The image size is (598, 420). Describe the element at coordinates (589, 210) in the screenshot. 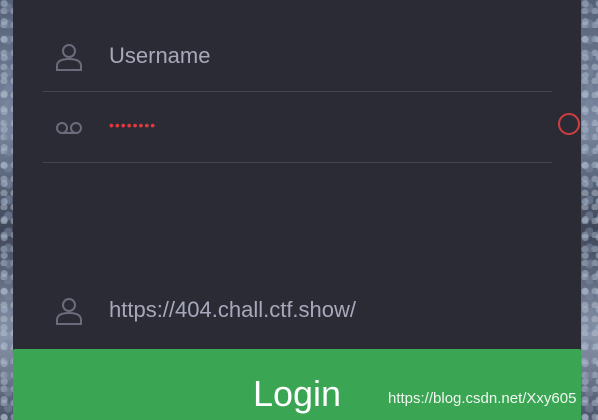

I see `background-right` at that location.